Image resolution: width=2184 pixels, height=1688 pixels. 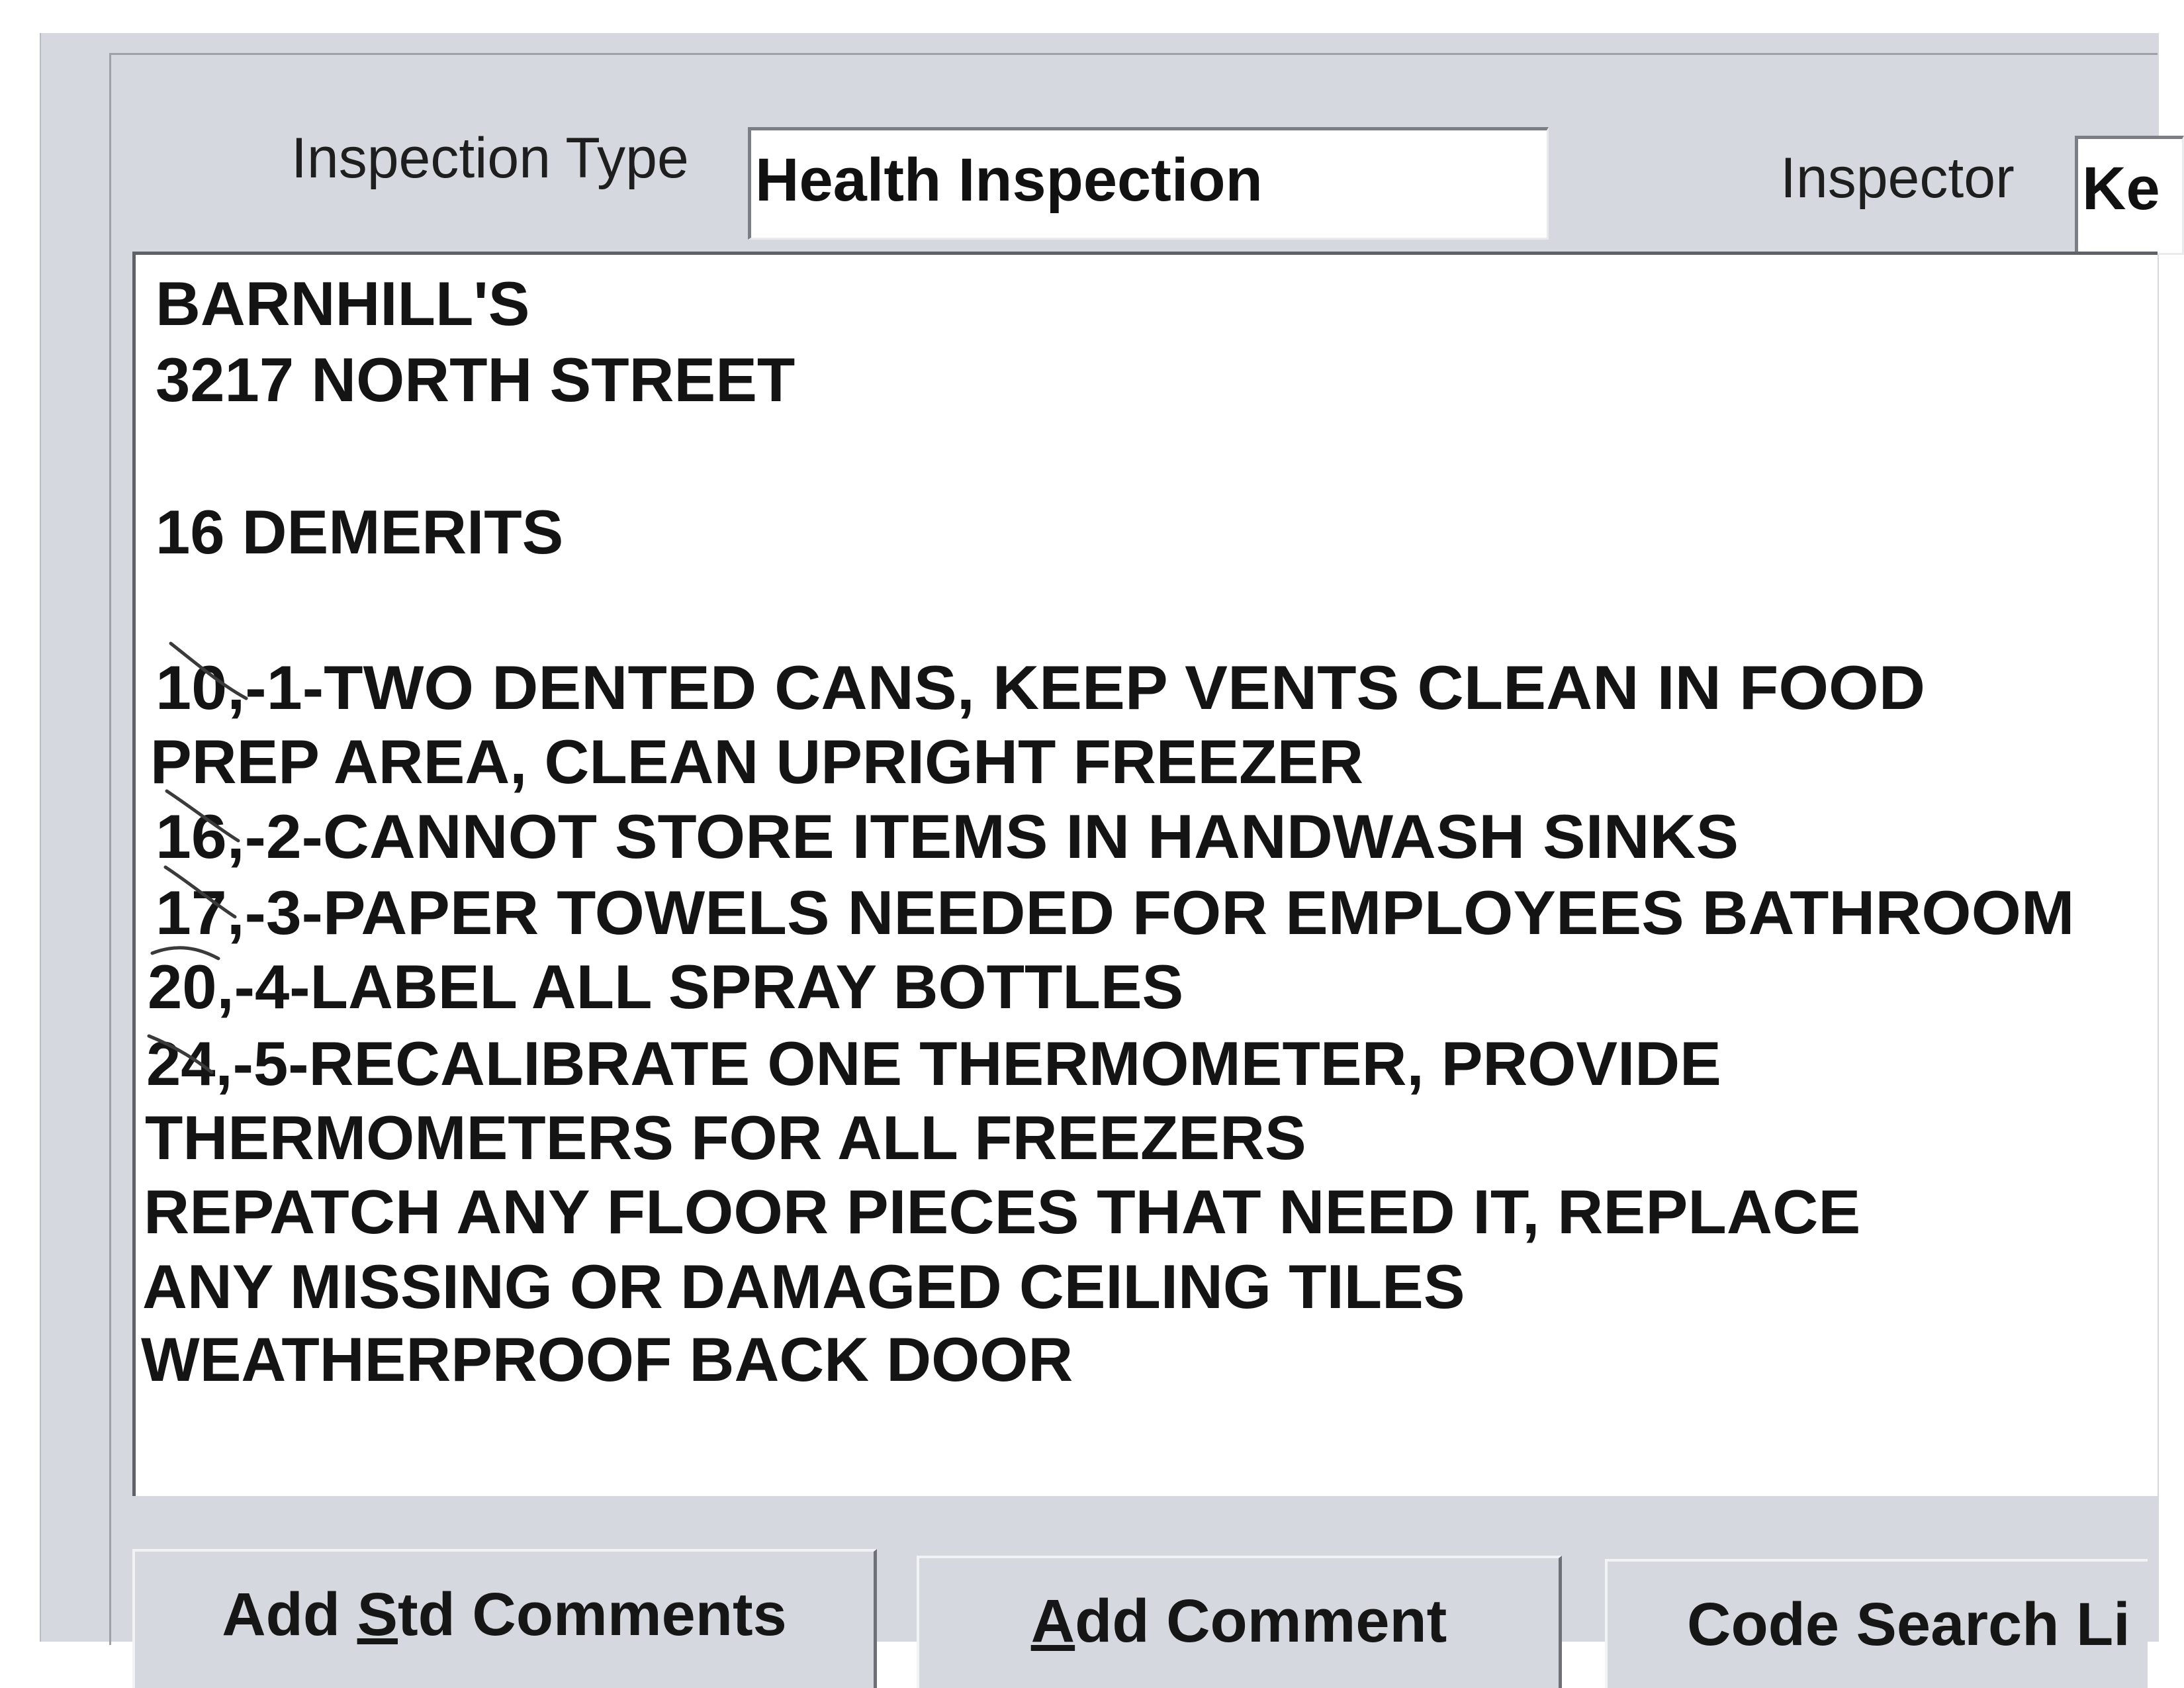 I want to click on add-comment-button: Add Comment, so click(x=1240, y=1622).